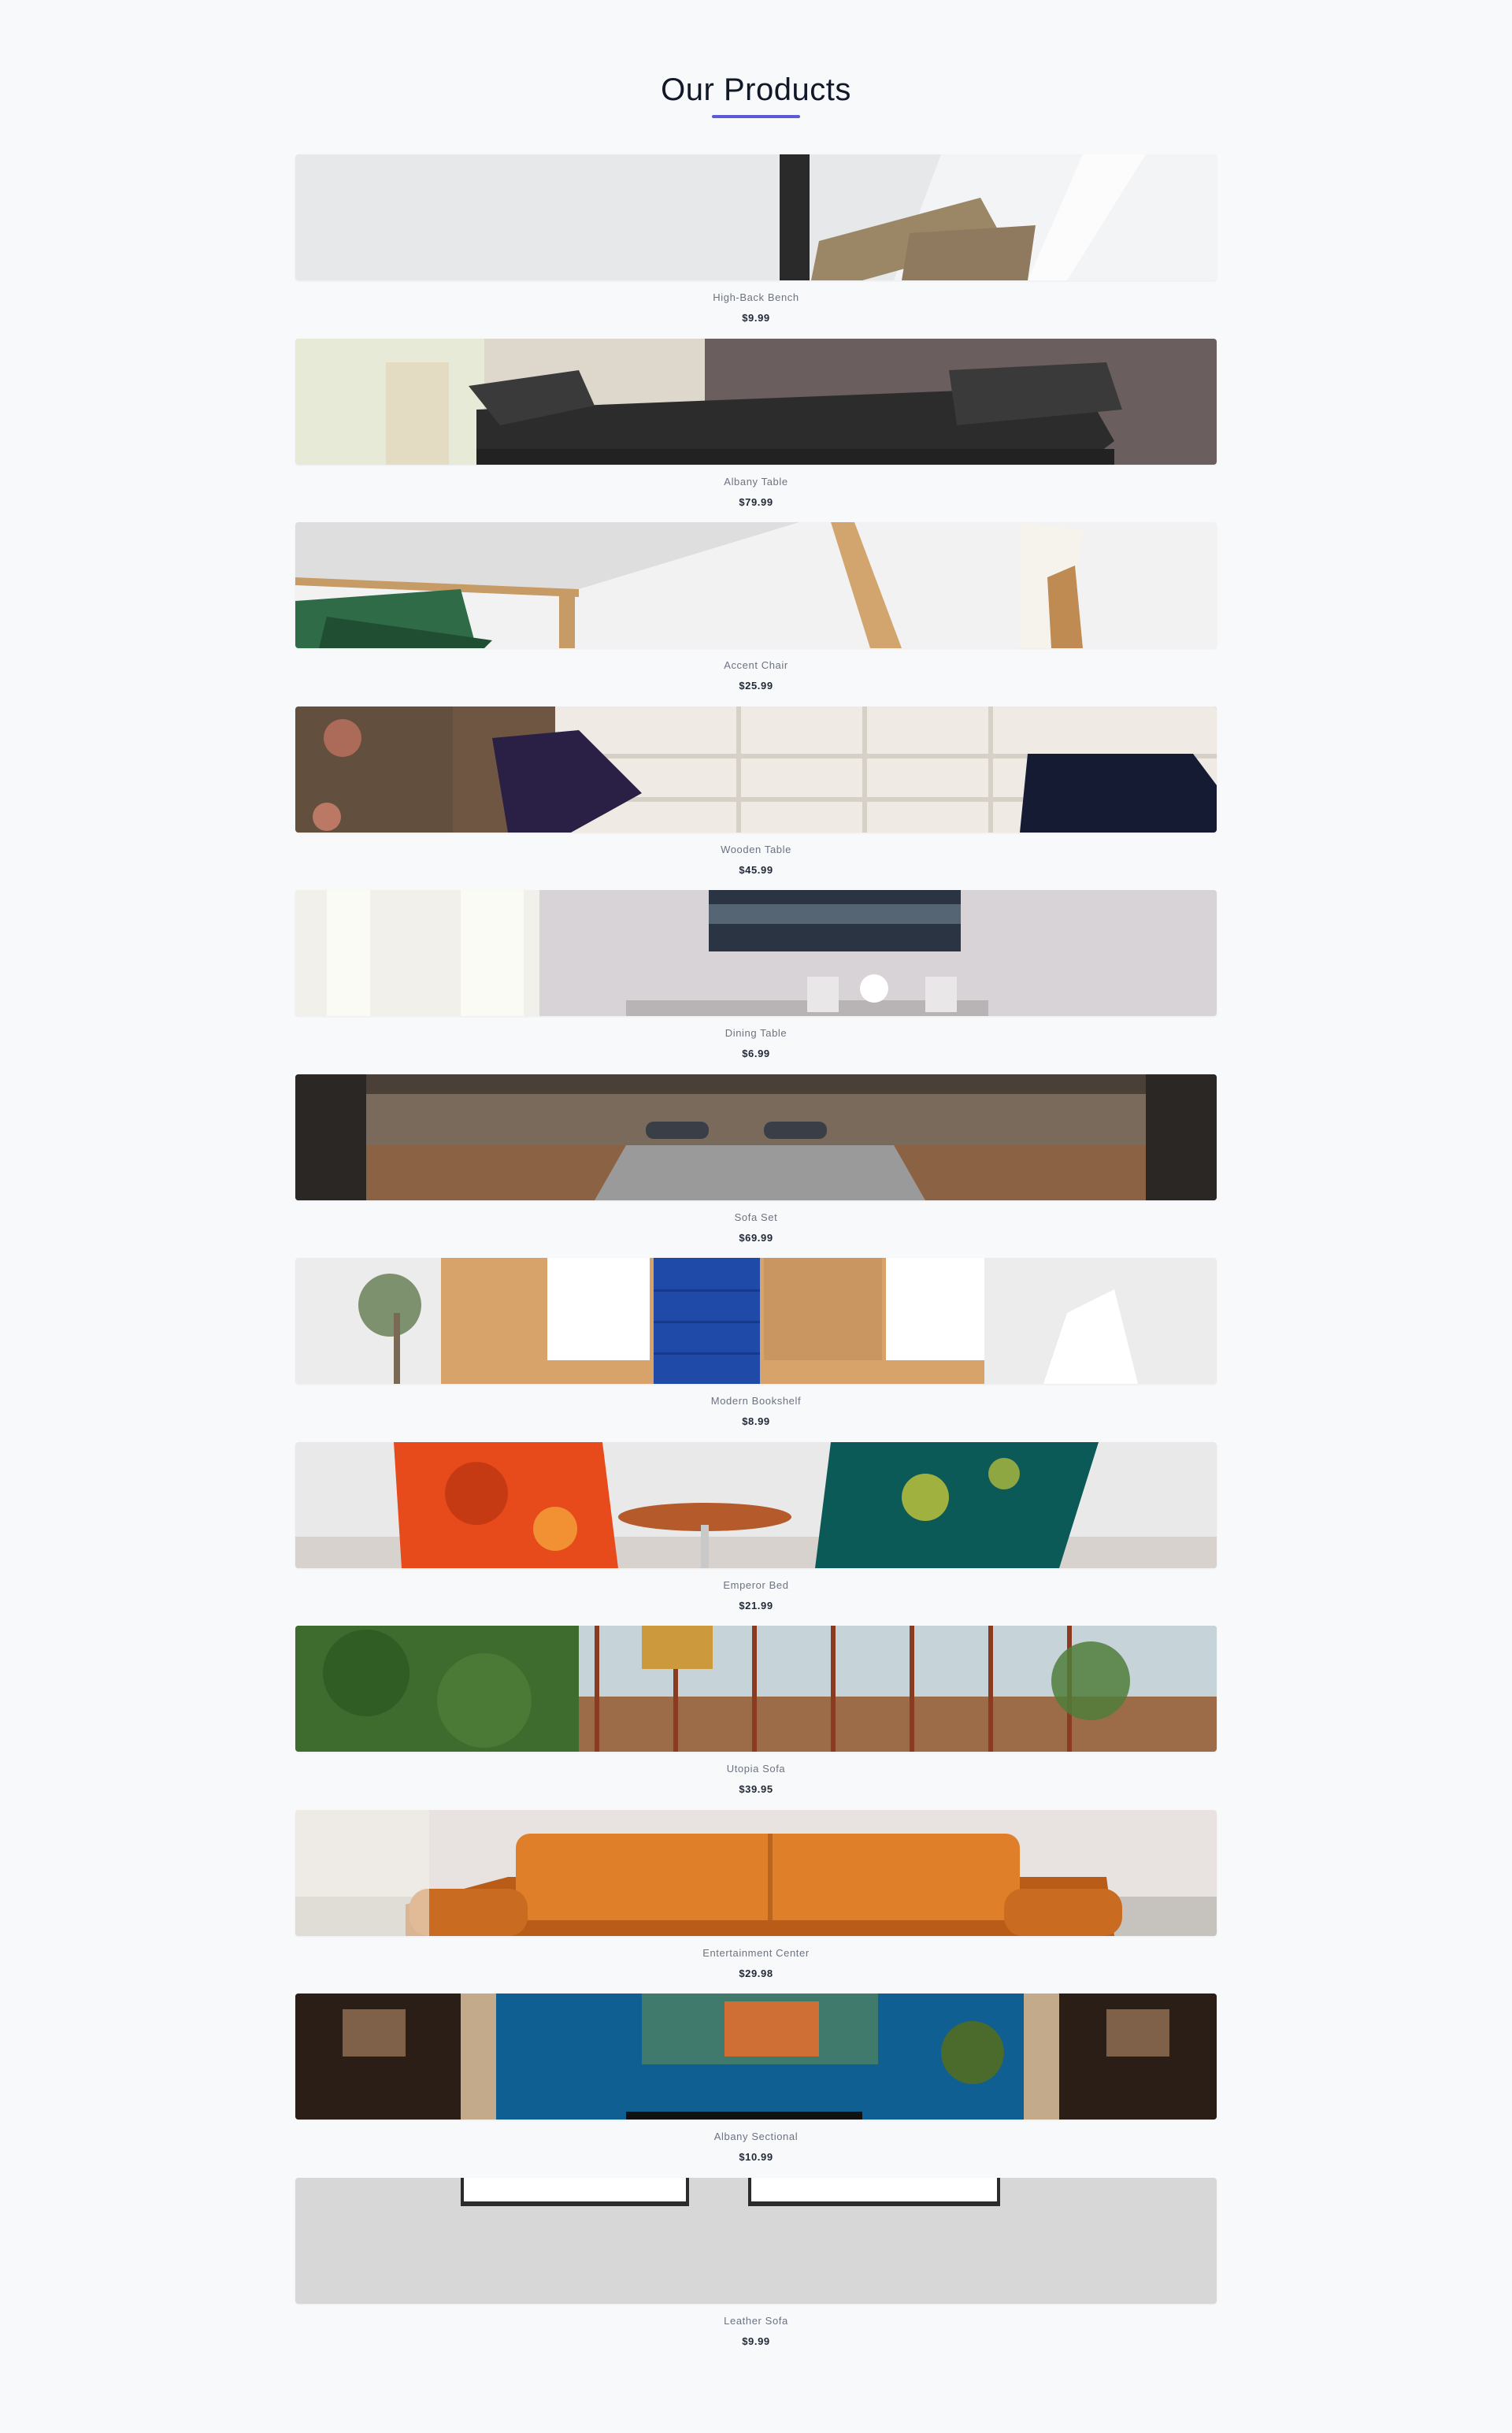 This screenshot has width=1512, height=2433. I want to click on product-name: Emperor Bed, so click(756, 1584).